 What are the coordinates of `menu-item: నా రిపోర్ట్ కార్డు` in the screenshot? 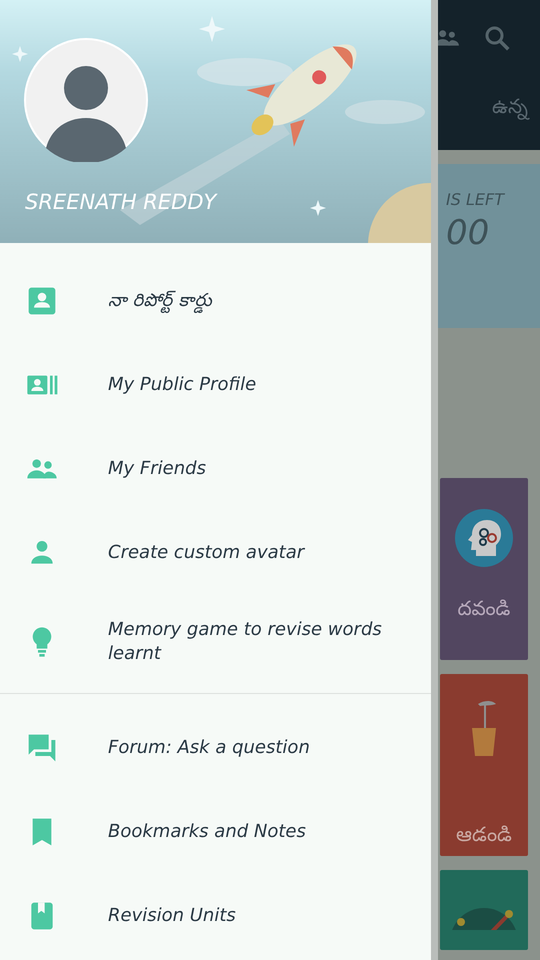 It's located at (258, 301).